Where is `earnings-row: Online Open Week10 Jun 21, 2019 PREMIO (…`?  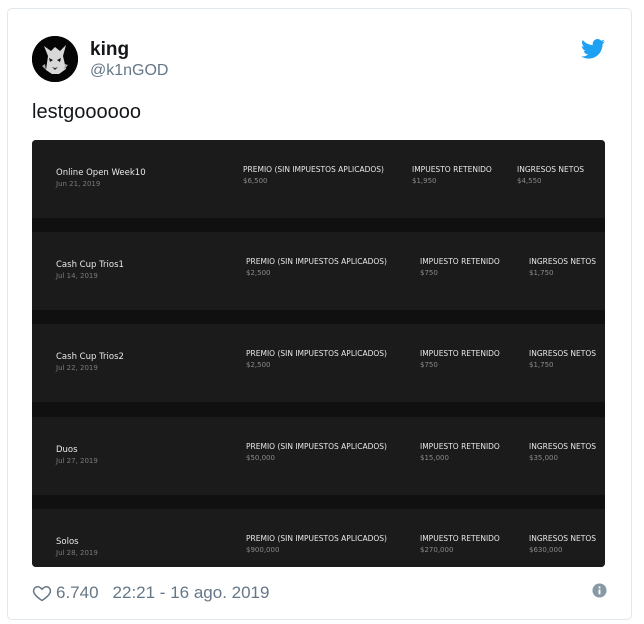
earnings-row: Online Open Week10 Jun 21, 2019 PREMIO (… is located at coordinates (318, 179).